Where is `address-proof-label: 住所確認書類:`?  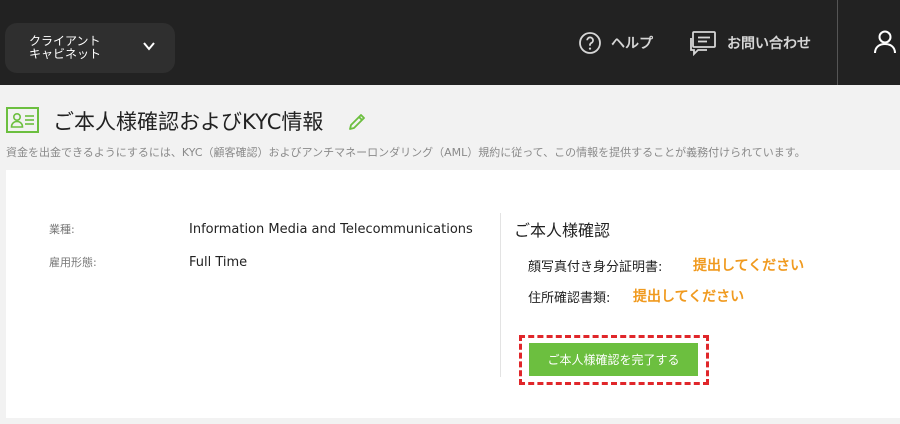
address-proof-label: 住所確認書類: is located at coordinates (569, 298).